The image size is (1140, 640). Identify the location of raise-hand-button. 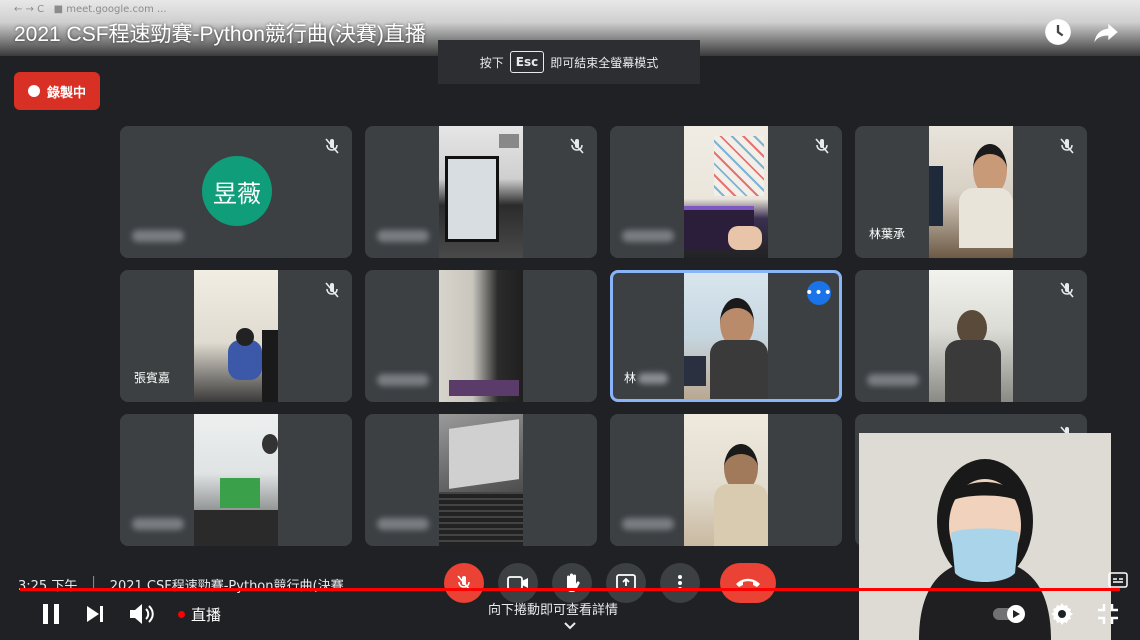
(572, 583).